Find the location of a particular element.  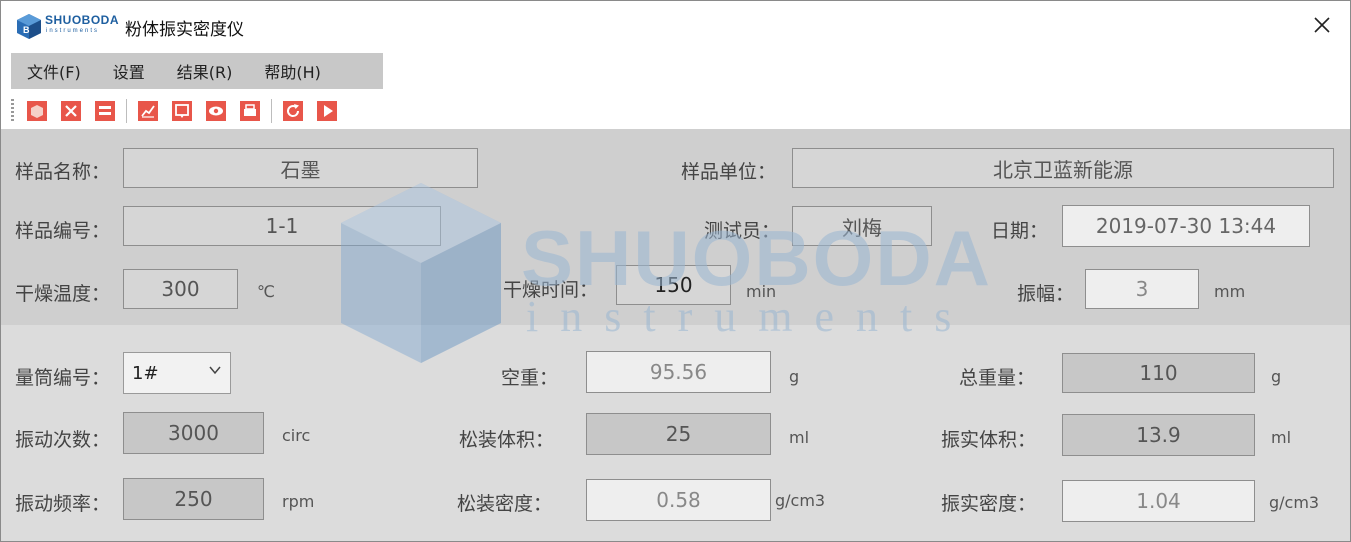

view-icon is located at coordinates (216, 111).